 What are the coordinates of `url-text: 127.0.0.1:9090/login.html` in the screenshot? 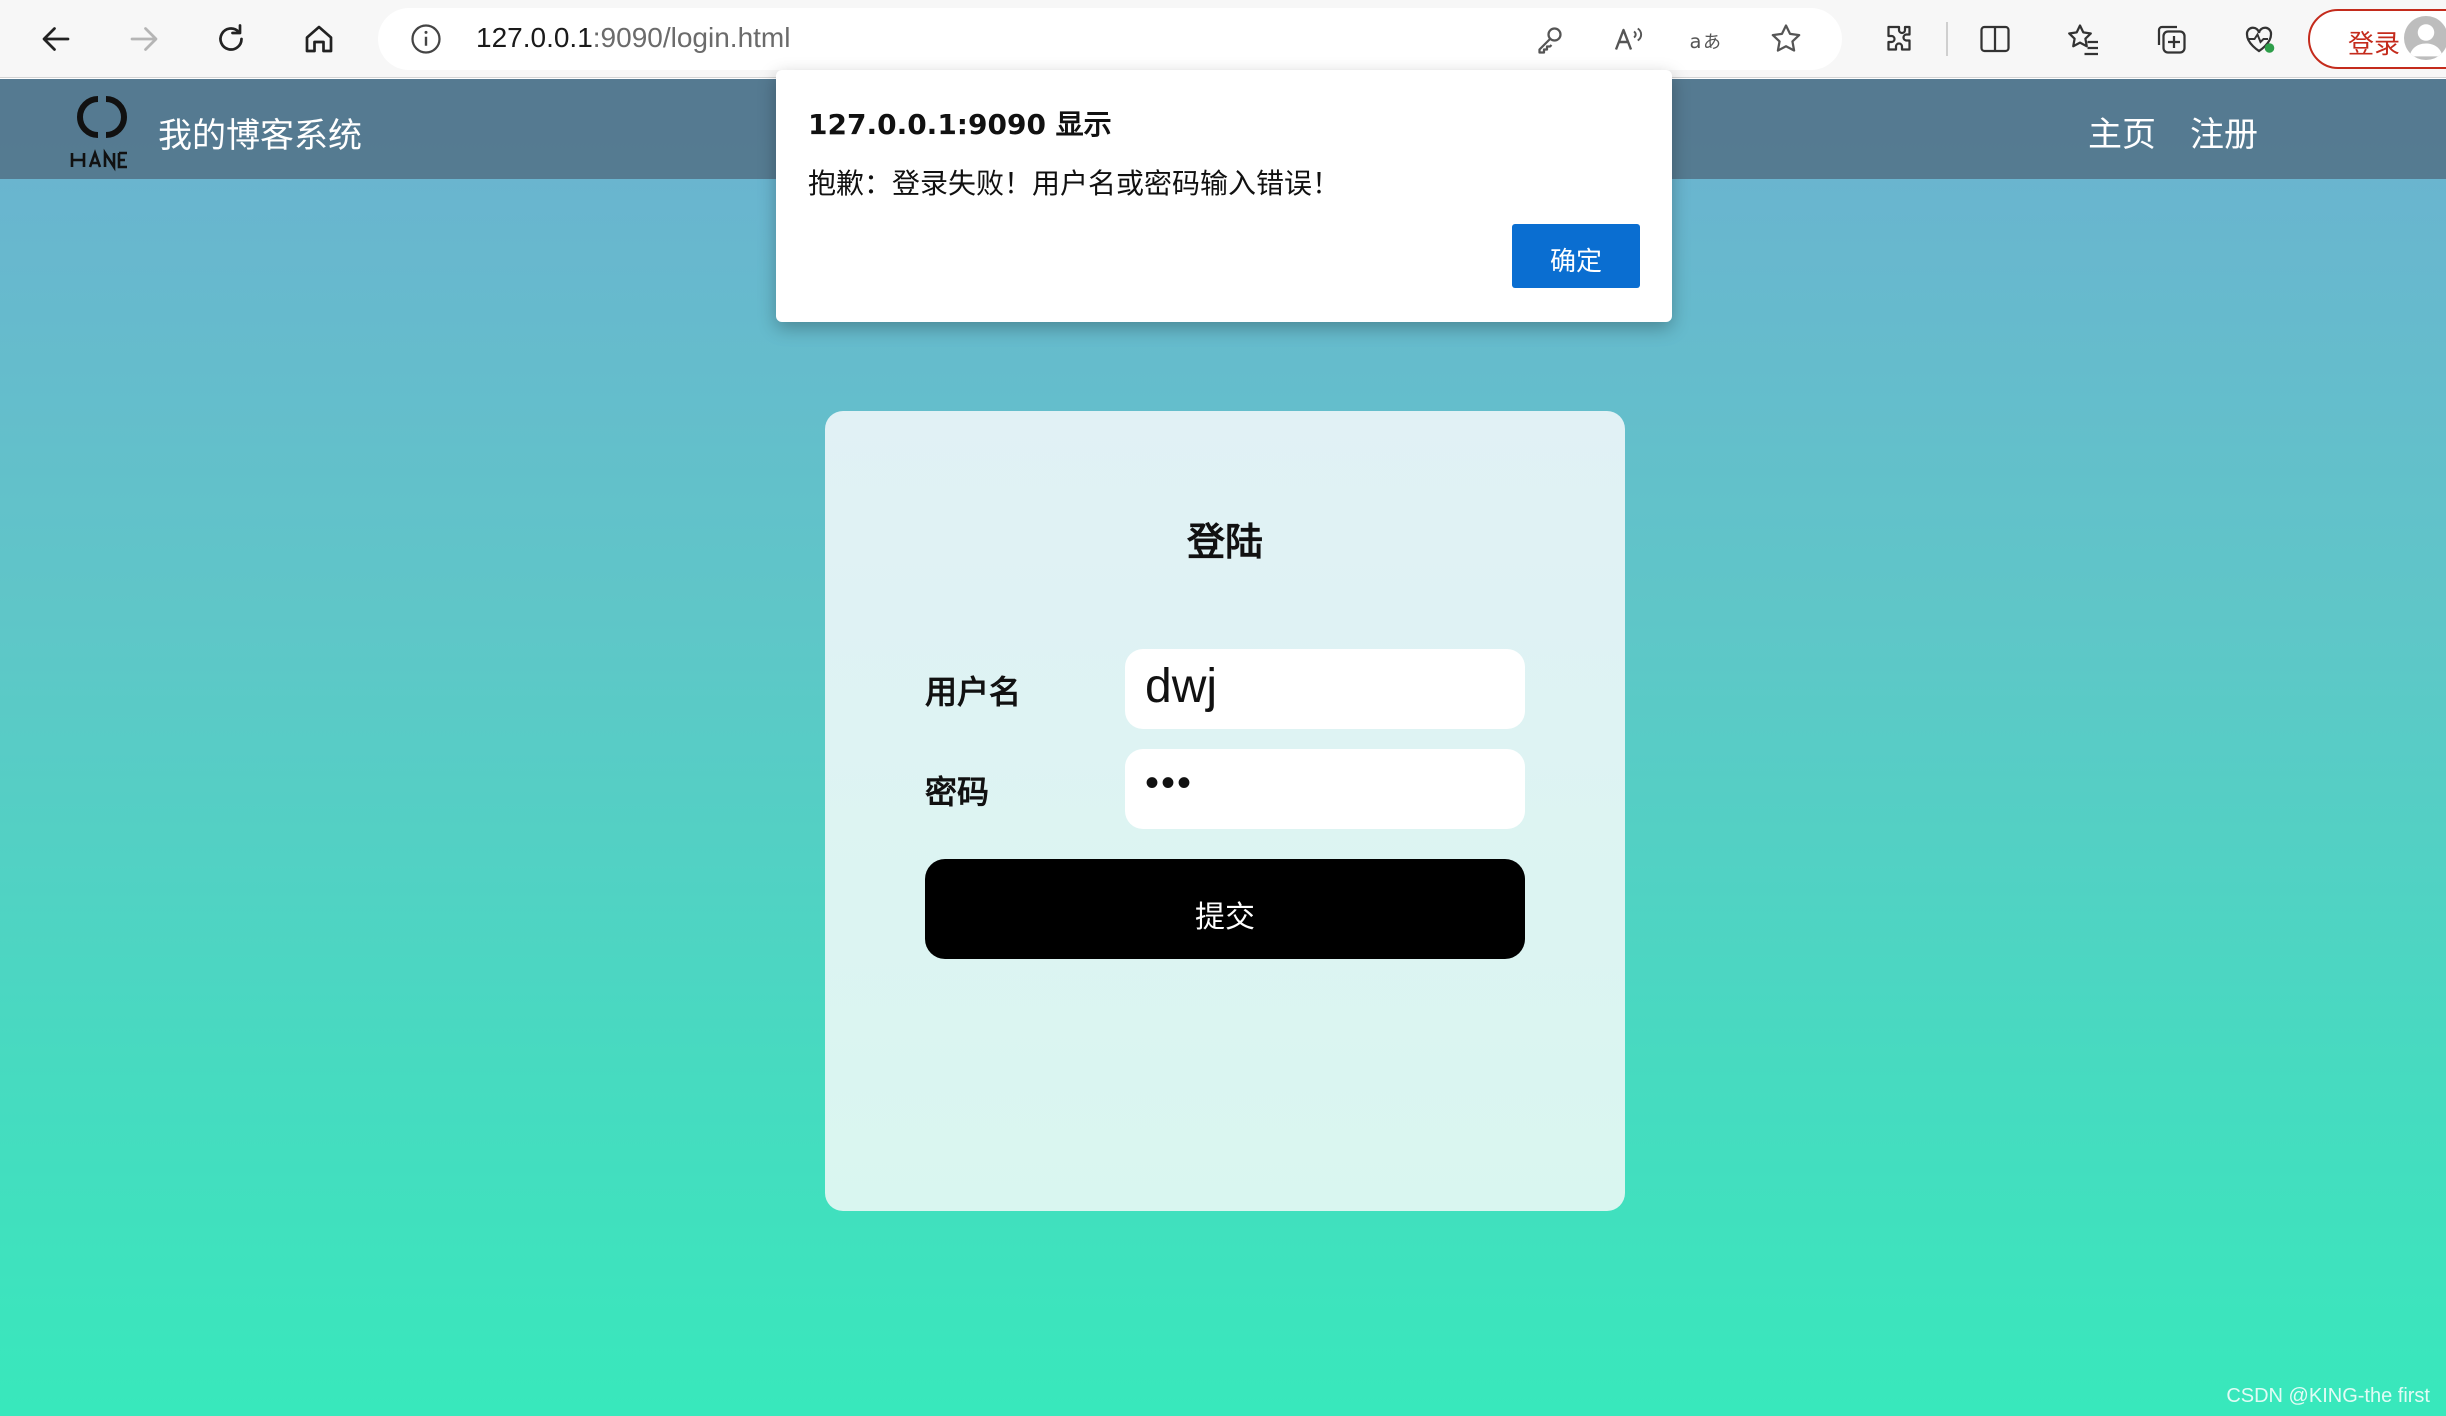 It's located at (633, 38).